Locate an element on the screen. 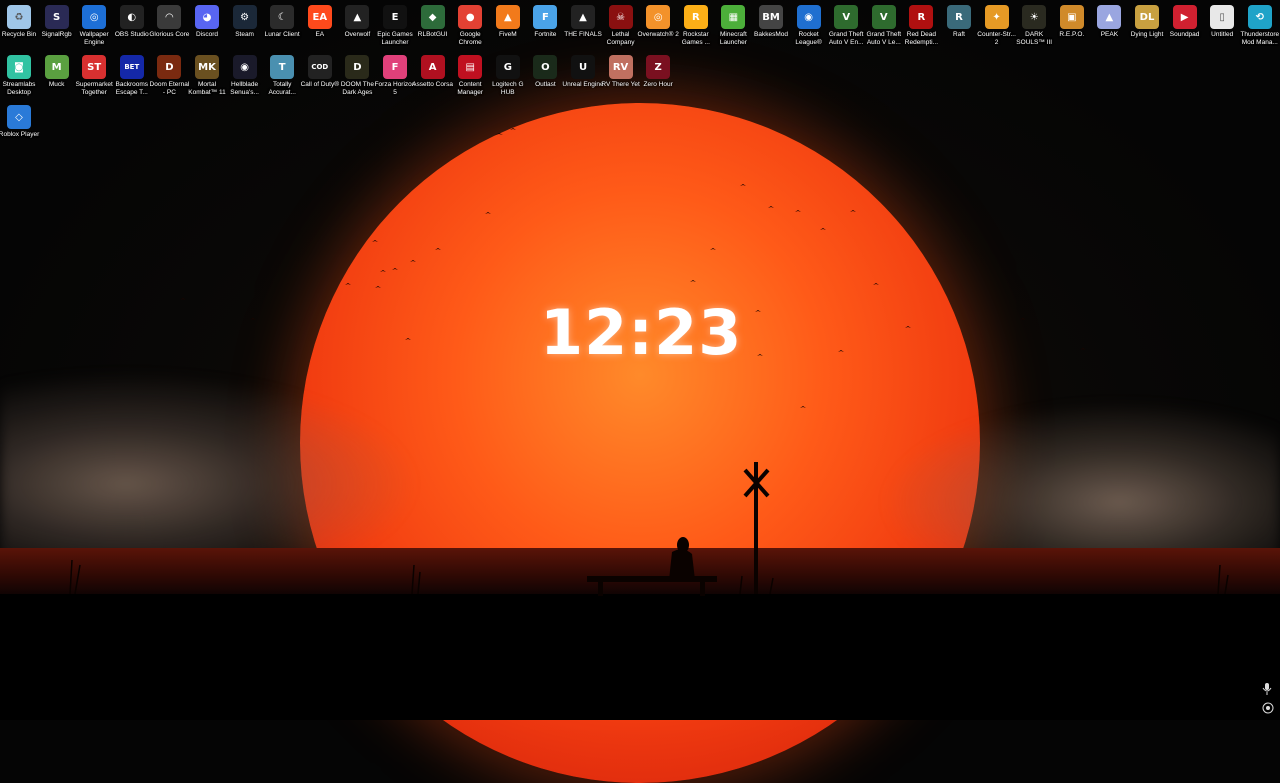 The width and height of the screenshot is (1280, 783). desktop-shortcut: RV RV There Yet is located at coordinates (620, 76).